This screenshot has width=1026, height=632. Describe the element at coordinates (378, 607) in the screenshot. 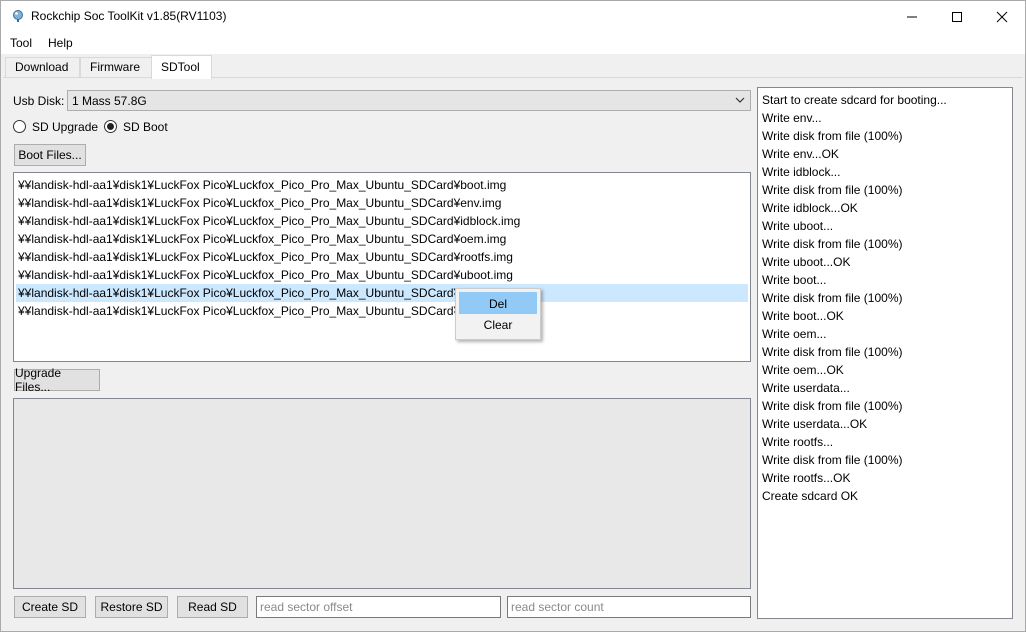

I see `sector-offset-input: read sector offset` at that location.